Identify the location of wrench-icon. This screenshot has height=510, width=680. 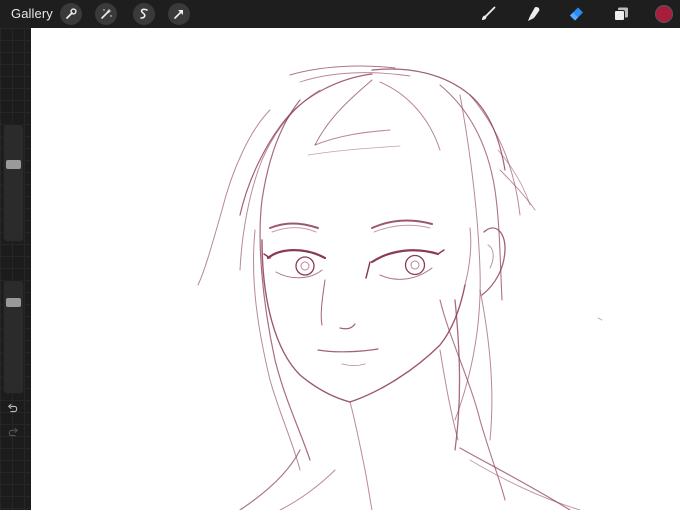
(71, 13).